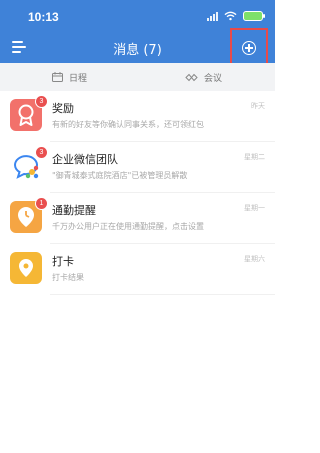 This screenshot has height=453, width=320. I want to click on add-button, so click(249, 48).